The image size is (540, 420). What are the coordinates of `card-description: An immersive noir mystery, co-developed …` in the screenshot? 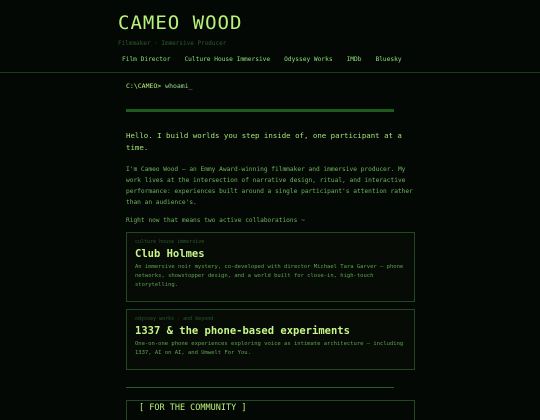 It's located at (269, 276).